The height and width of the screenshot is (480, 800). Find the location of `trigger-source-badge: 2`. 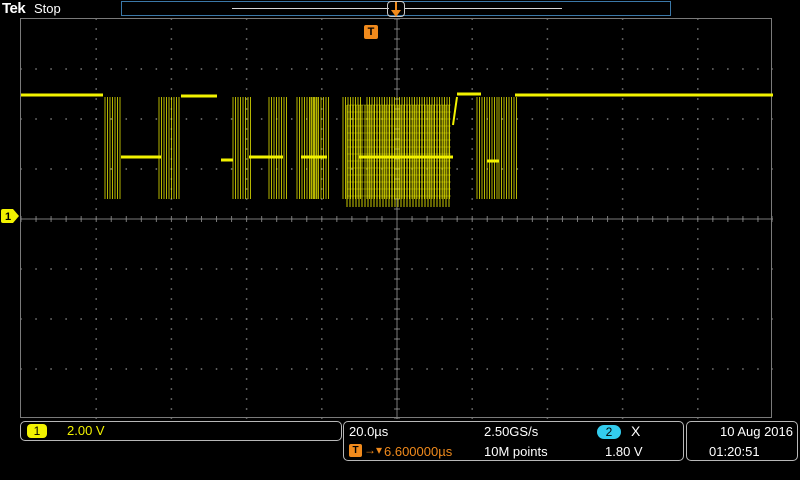

trigger-source-badge: 2 is located at coordinates (609, 432).